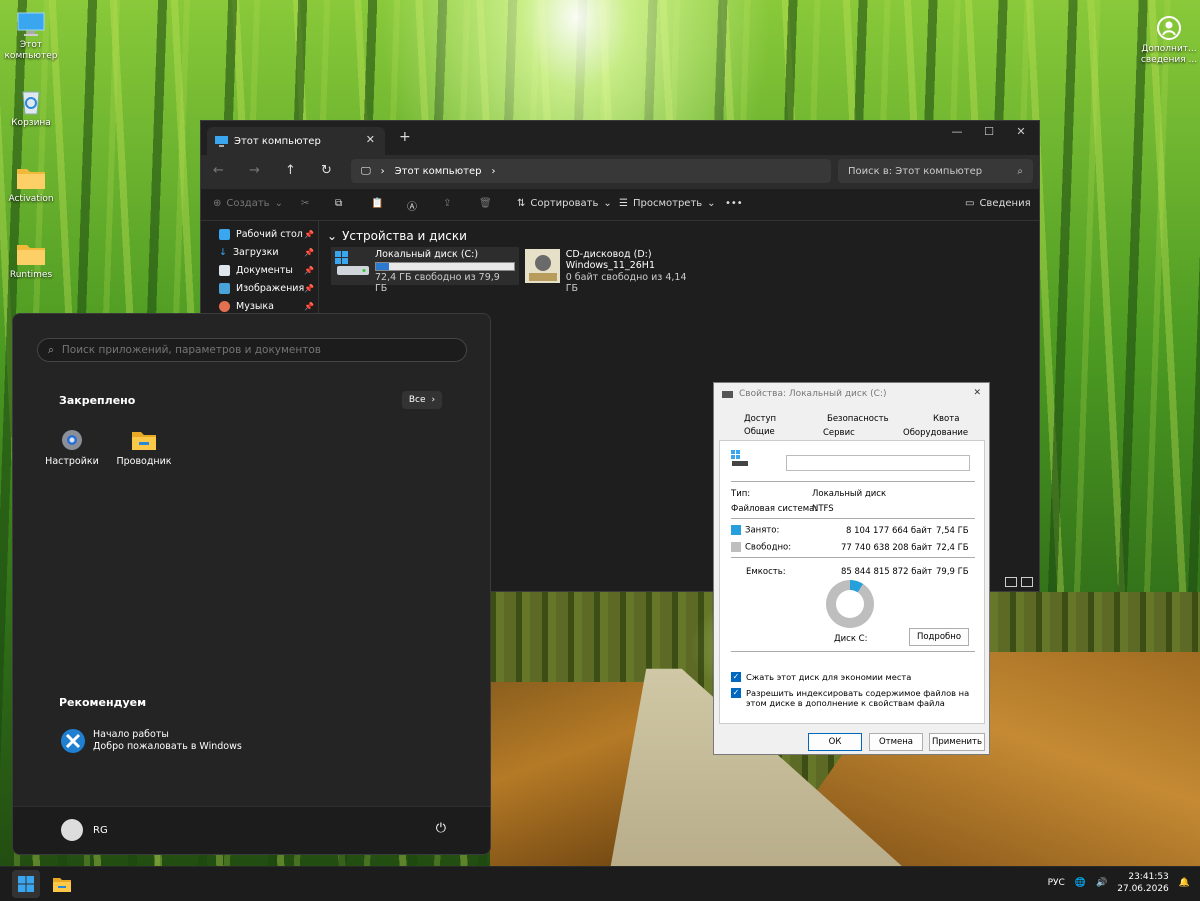 The width and height of the screenshot is (1200, 901). What do you see at coordinates (760, 419) in the screenshot?
I see `tab-access: Доступ` at bounding box center [760, 419].